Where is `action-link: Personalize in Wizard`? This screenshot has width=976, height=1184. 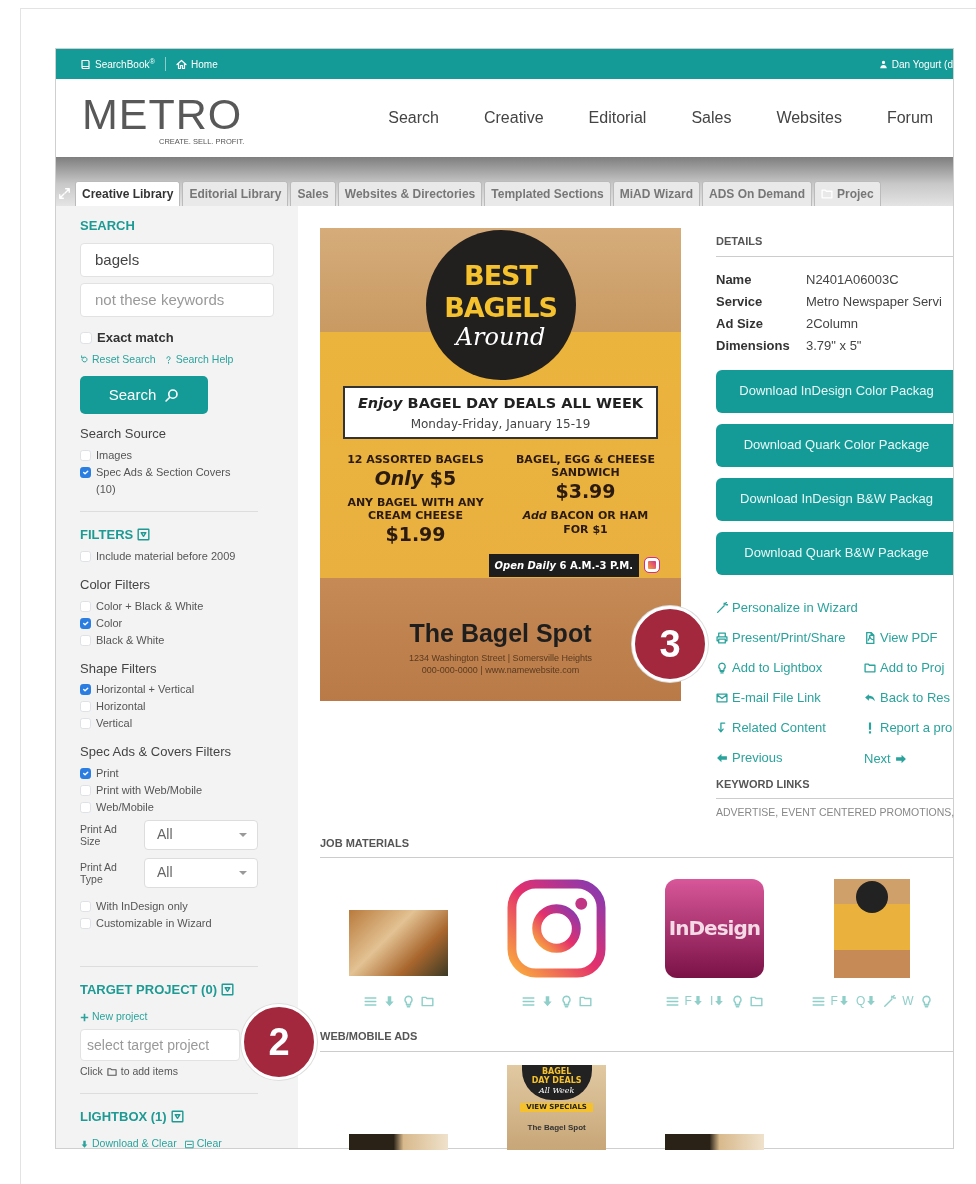 action-link: Personalize in Wizard is located at coordinates (787, 607).